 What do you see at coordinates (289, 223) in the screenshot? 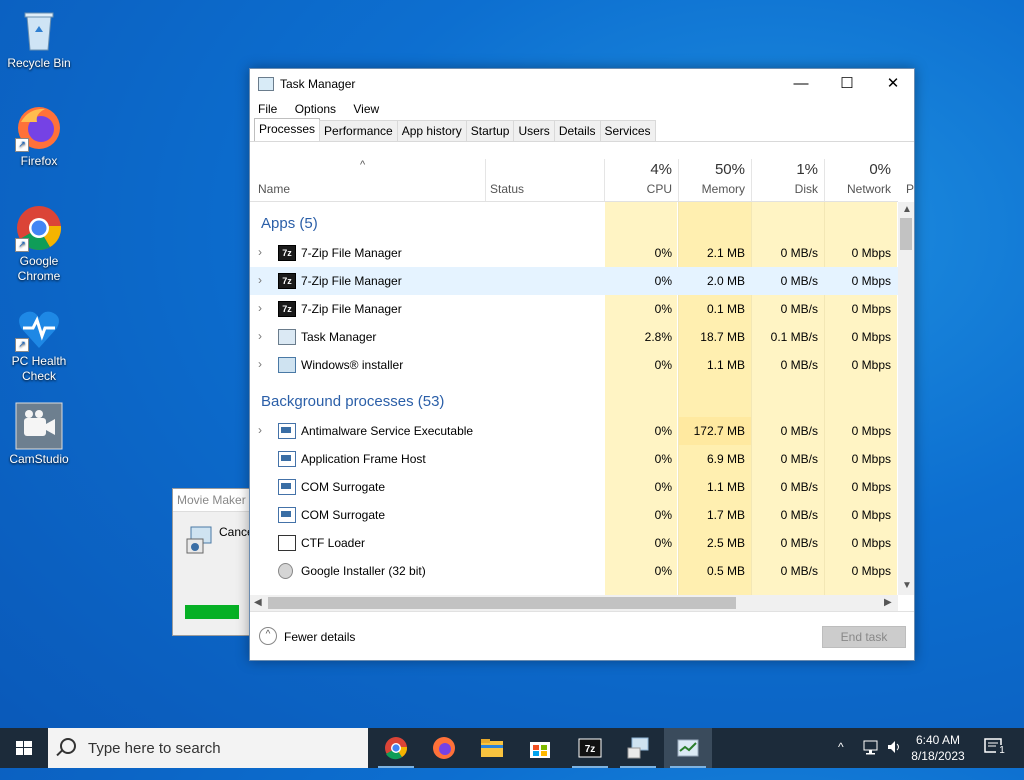
I see `group-header-apps: Apps (5)` at bounding box center [289, 223].